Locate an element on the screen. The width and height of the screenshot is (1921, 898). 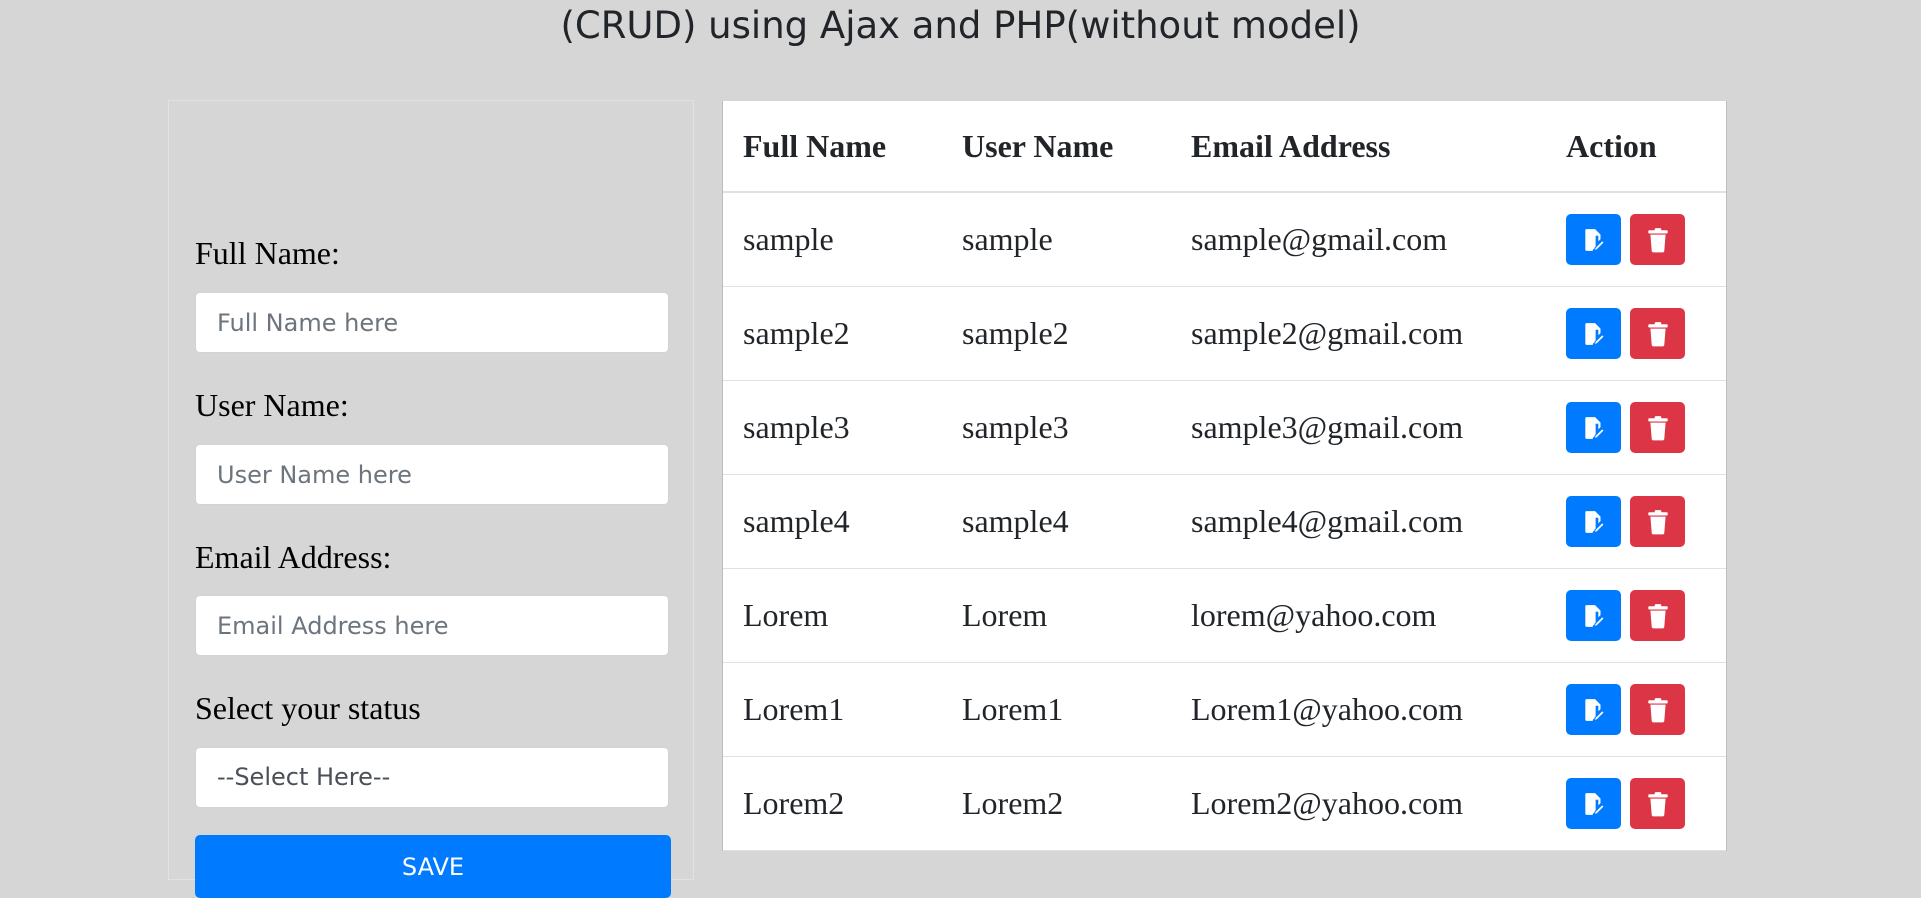
cell-user-name: Lorem is located at coordinates (1056, 615).